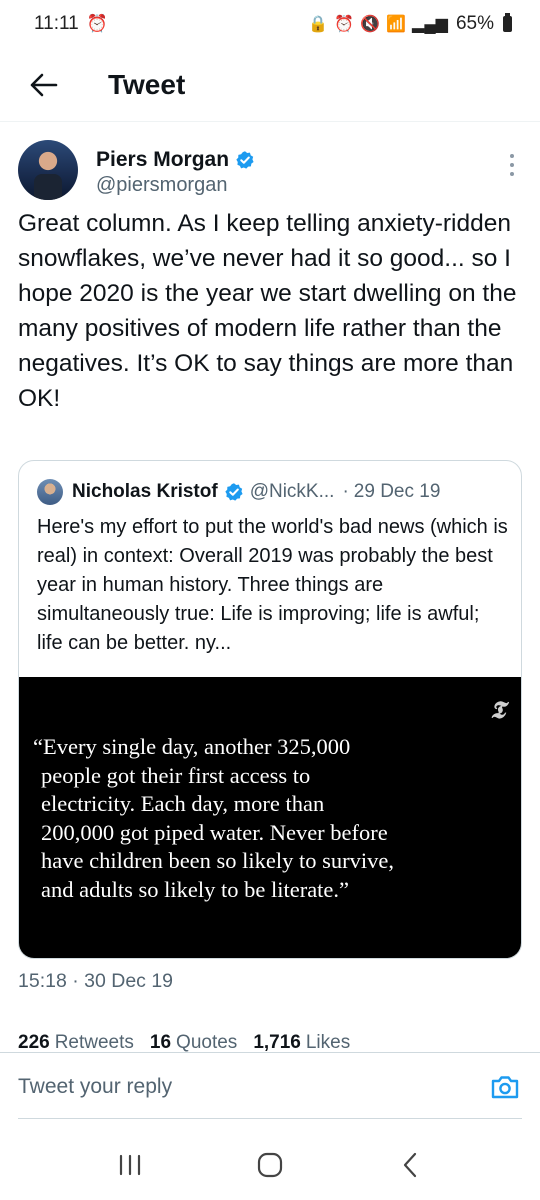 This screenshot has width=540, height=1200. I want to click on quotes-label: Quotes, so click(207, 1042).